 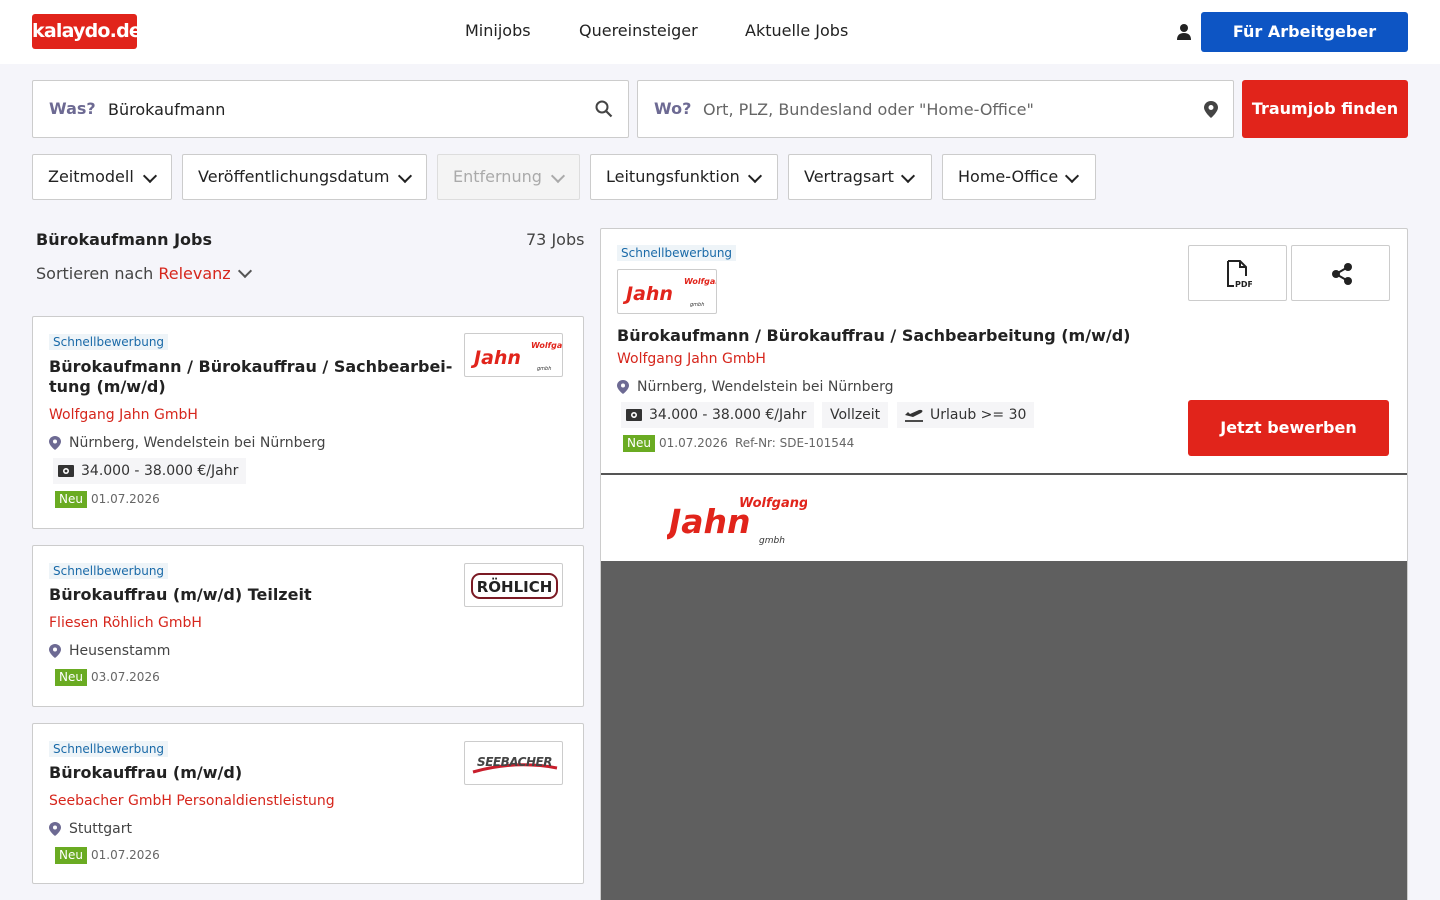 I want to click on reference-number: Ref-Nr: SDE-101544, so click(x=795, y=443).